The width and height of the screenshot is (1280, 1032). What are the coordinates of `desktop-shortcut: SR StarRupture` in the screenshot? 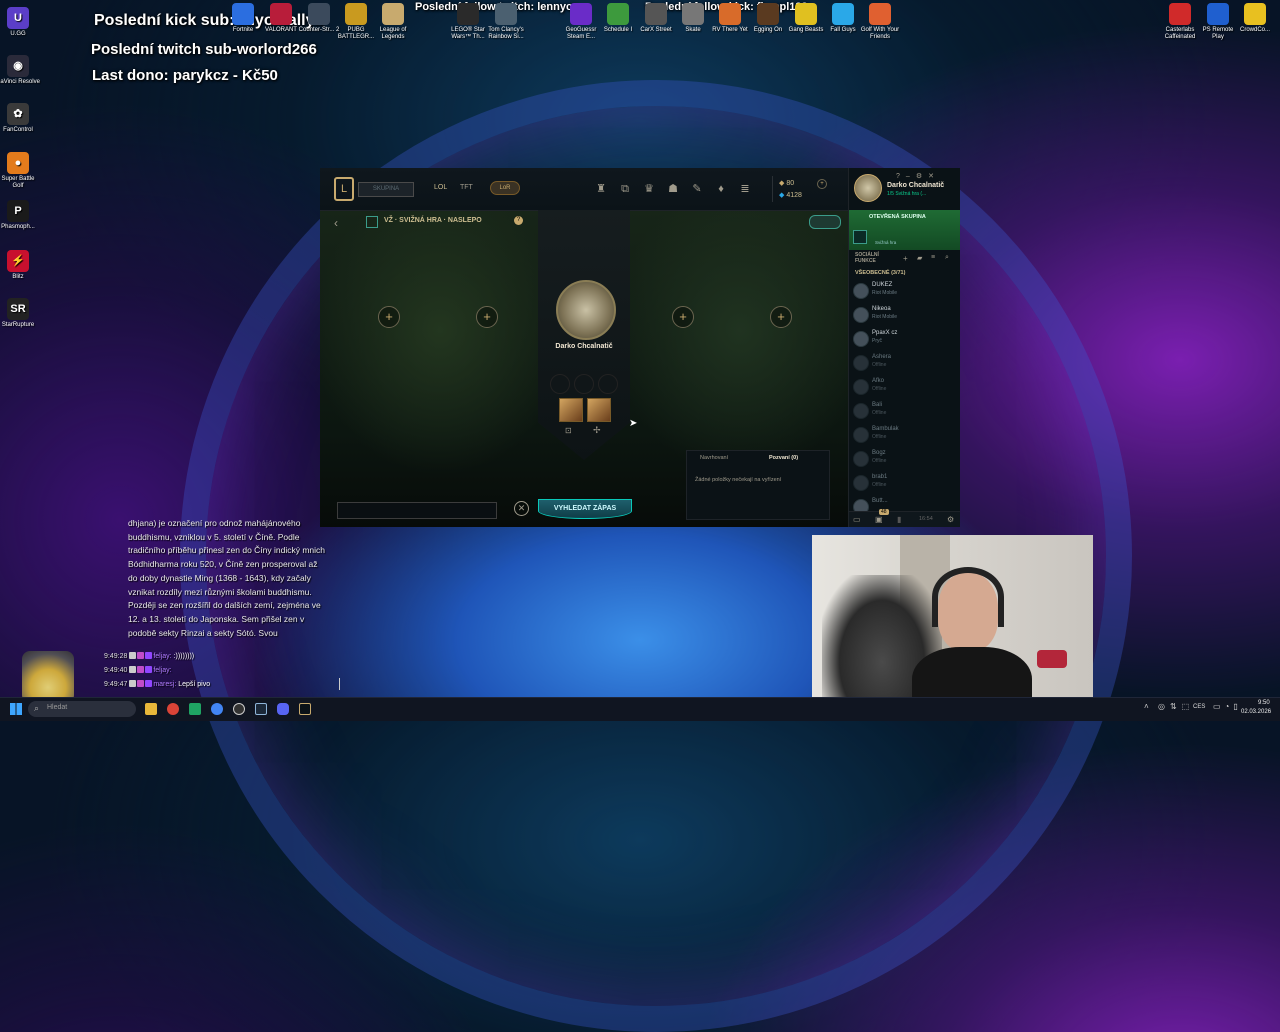 It's located at (20, 313).